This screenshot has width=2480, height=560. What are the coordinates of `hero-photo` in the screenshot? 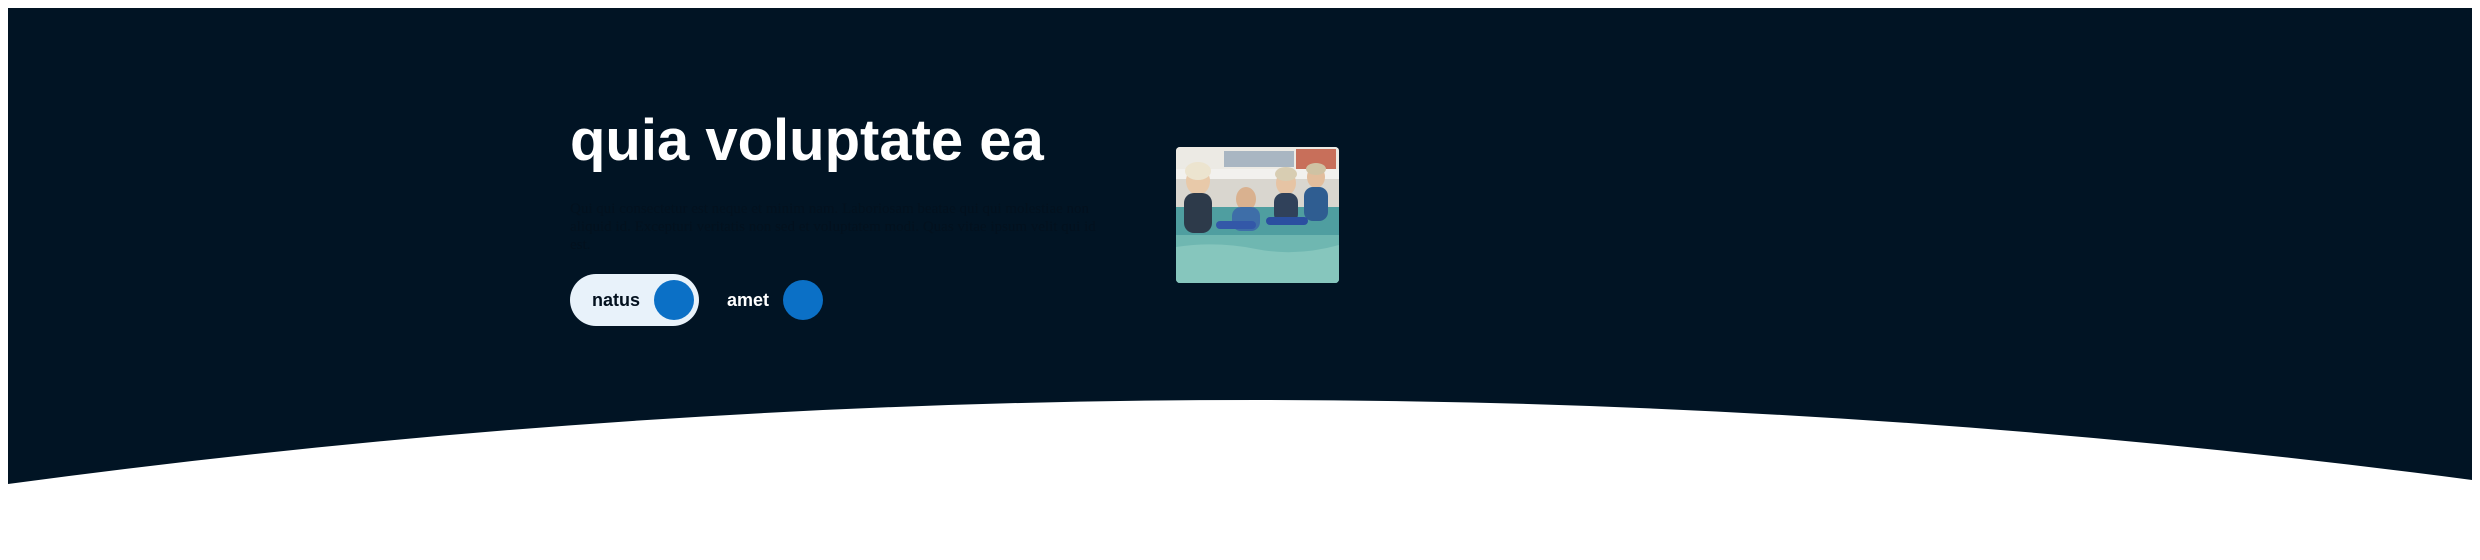 It's located at (1257, 215).